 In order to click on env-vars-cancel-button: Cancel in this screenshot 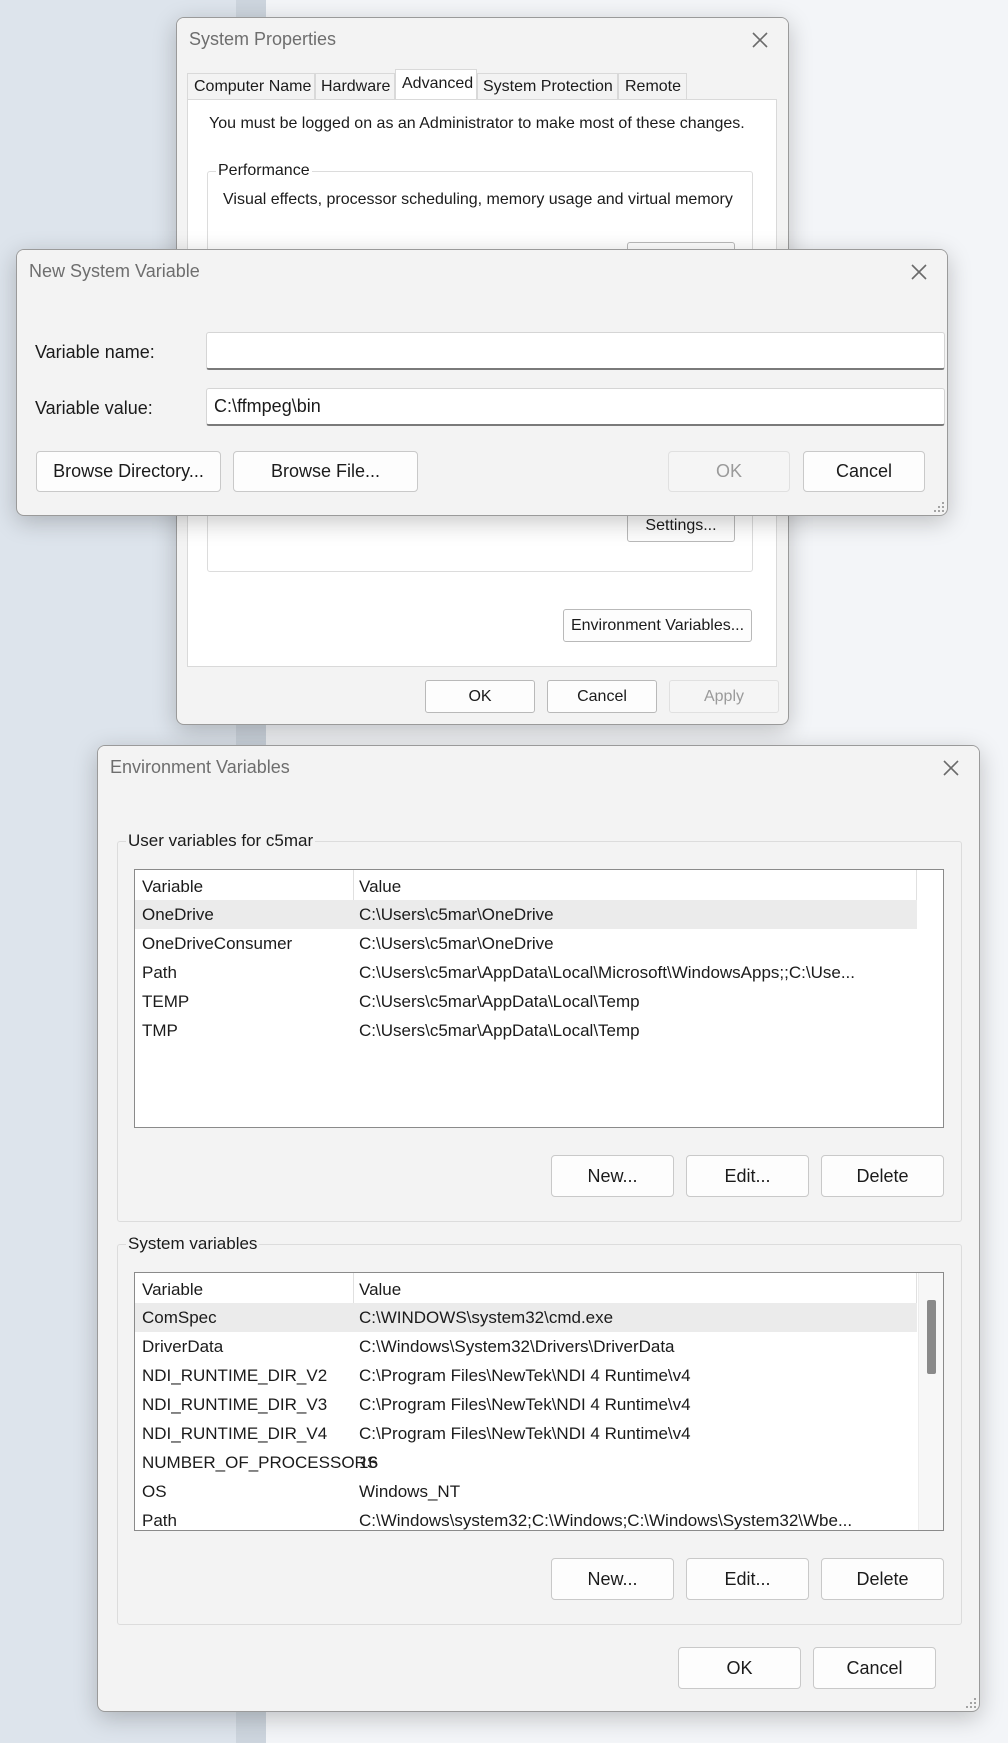, I will do `click(874, 1668)`.